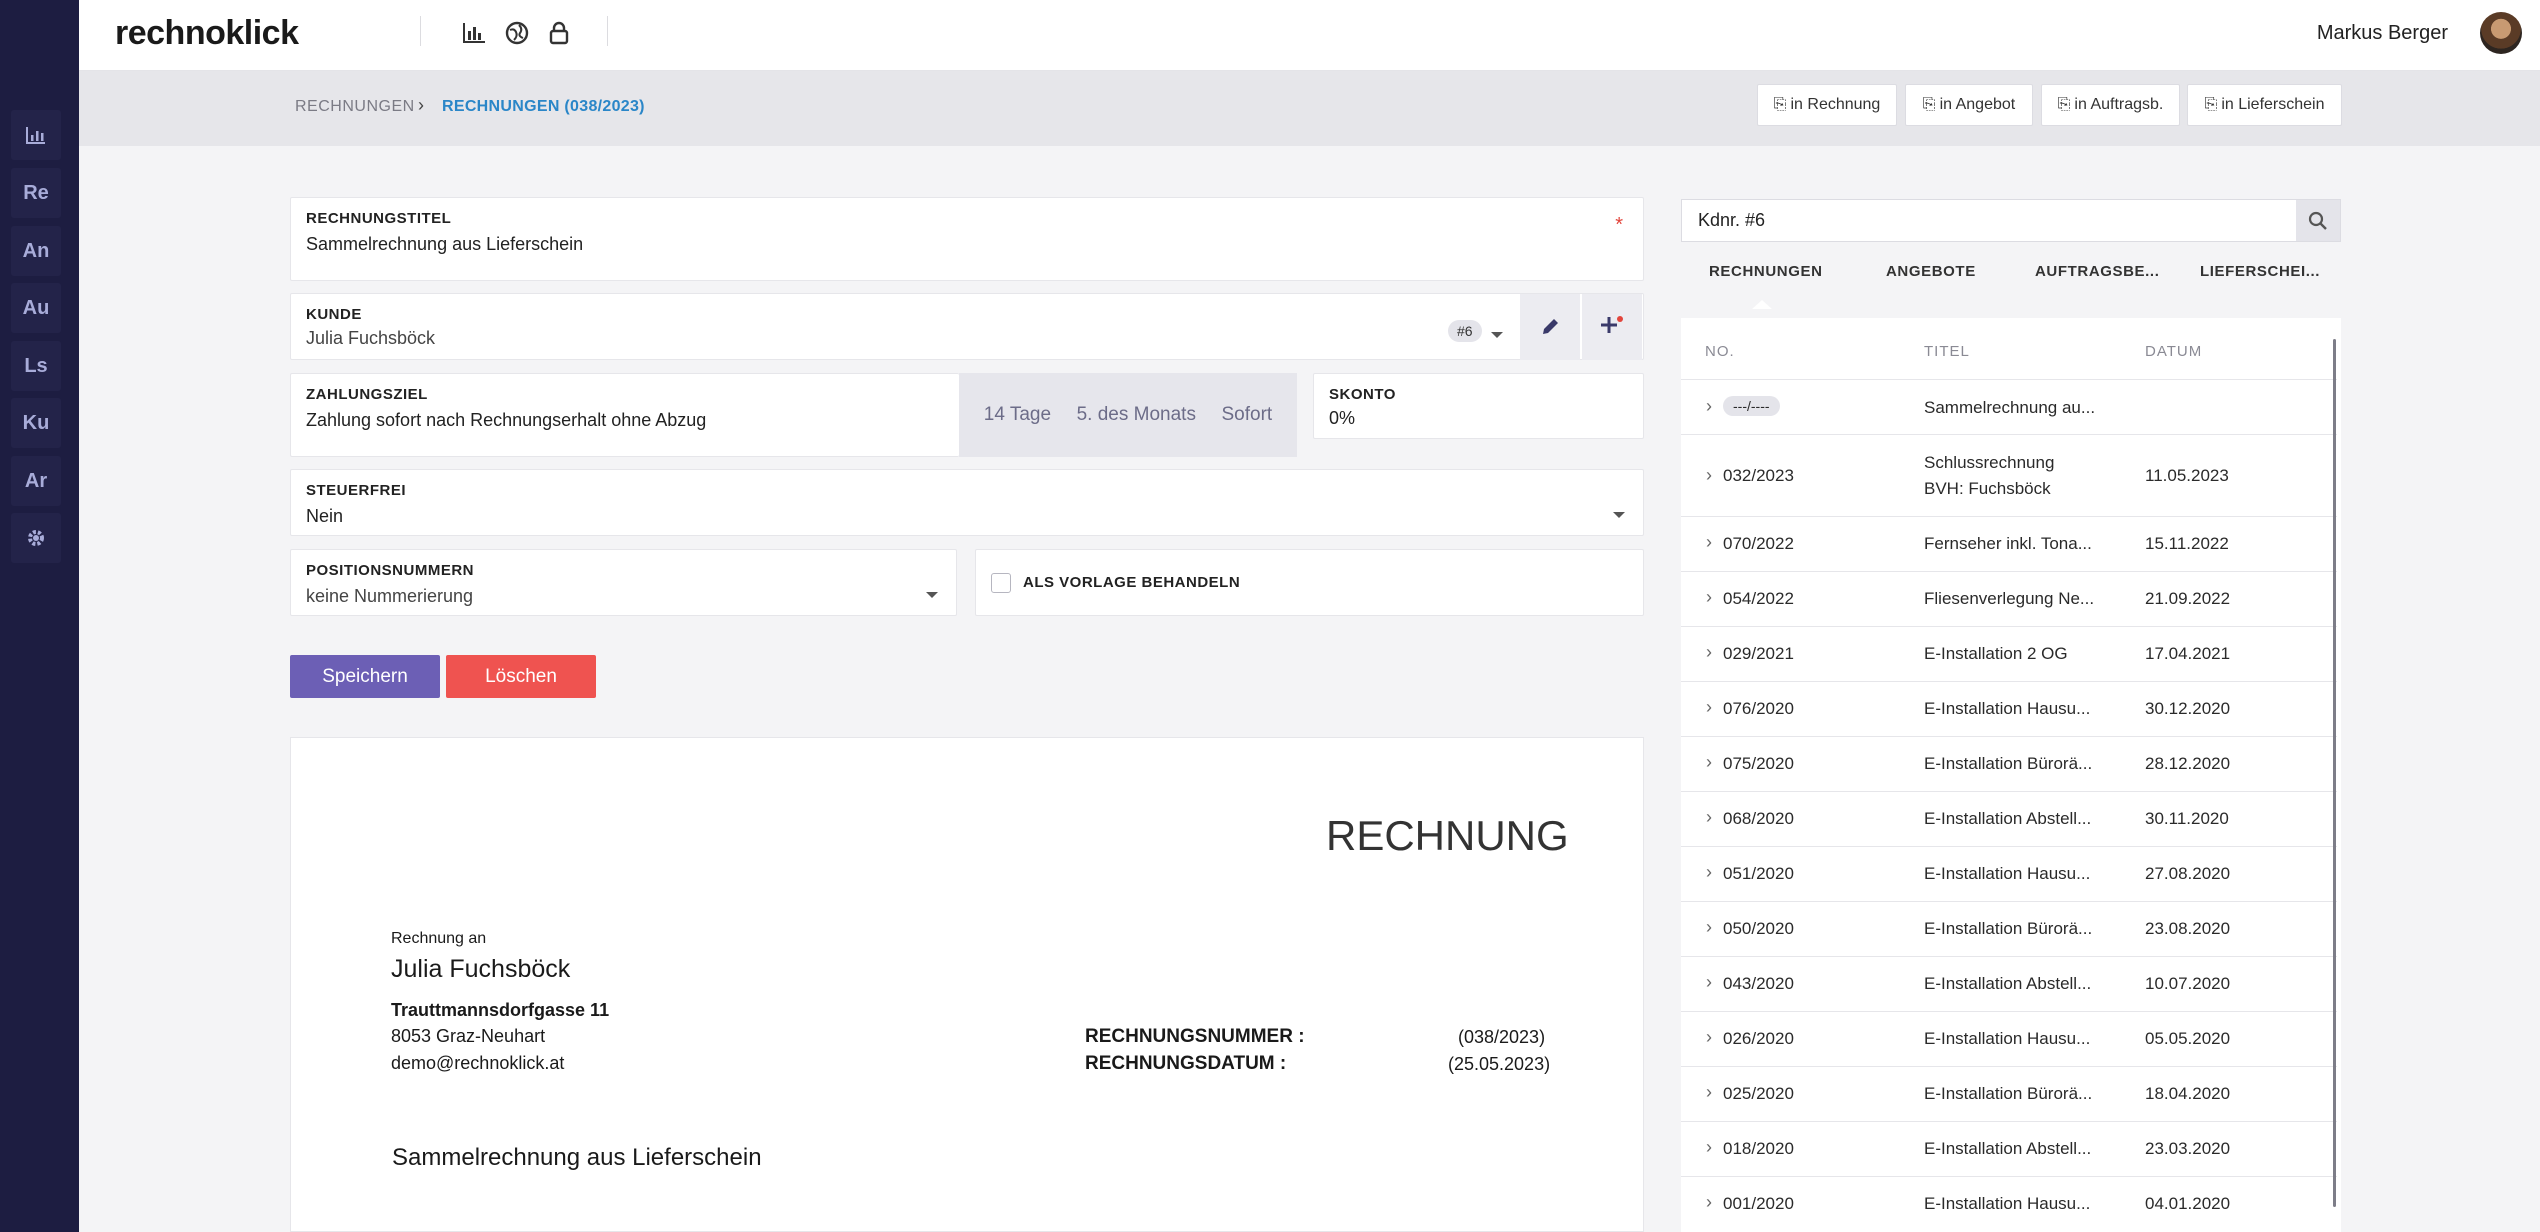  Describe the element at coordinates (1612, 327) in the screenshot. I see `add-customer-button` at that location.